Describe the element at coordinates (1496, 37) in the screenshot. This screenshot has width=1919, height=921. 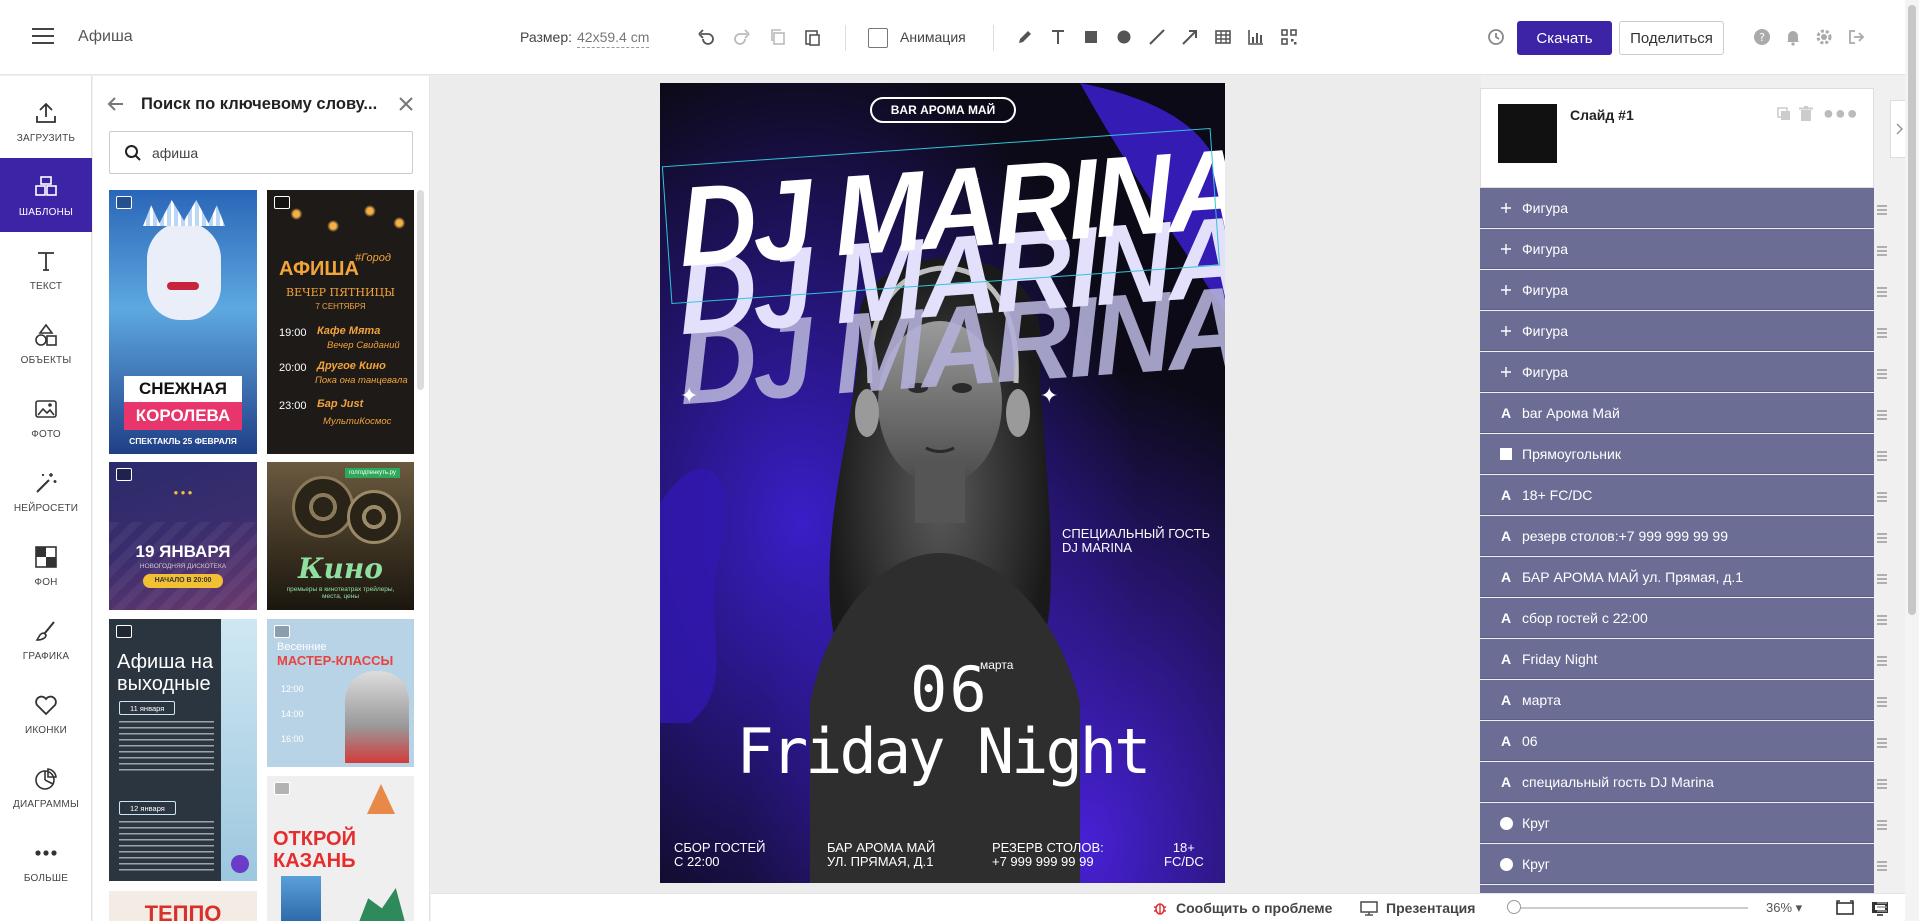
I see `history-icon` at that location.